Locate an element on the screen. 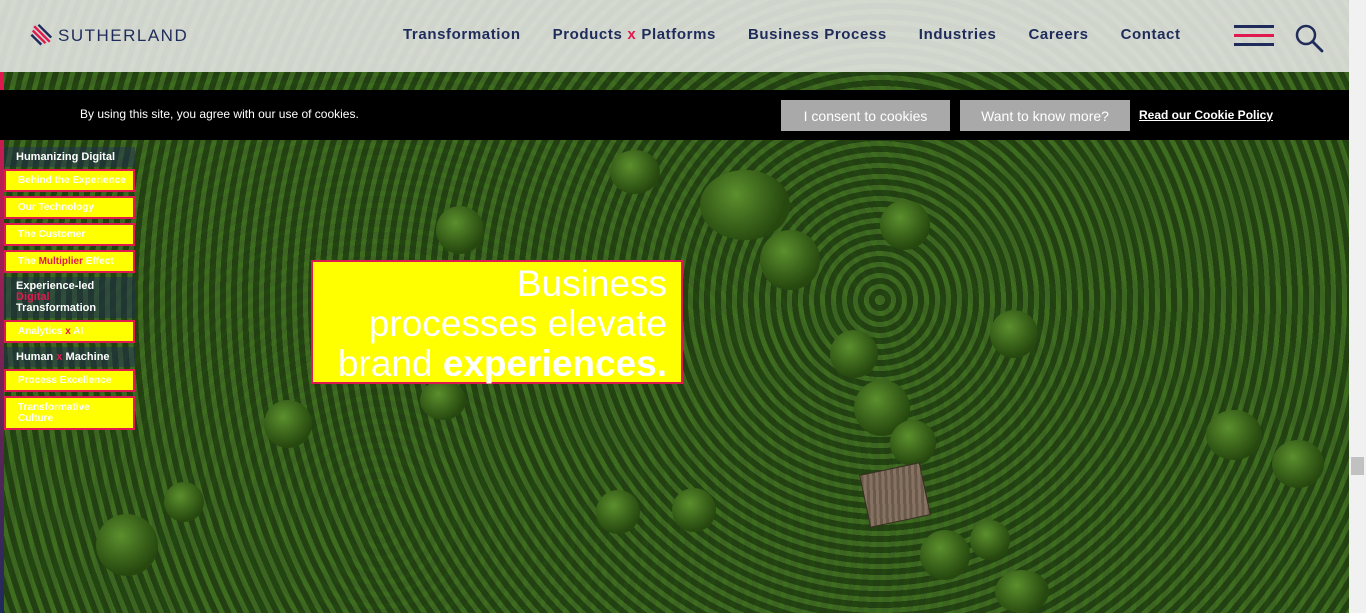  side-section-text: Machine is located at coordinates (87, 357).